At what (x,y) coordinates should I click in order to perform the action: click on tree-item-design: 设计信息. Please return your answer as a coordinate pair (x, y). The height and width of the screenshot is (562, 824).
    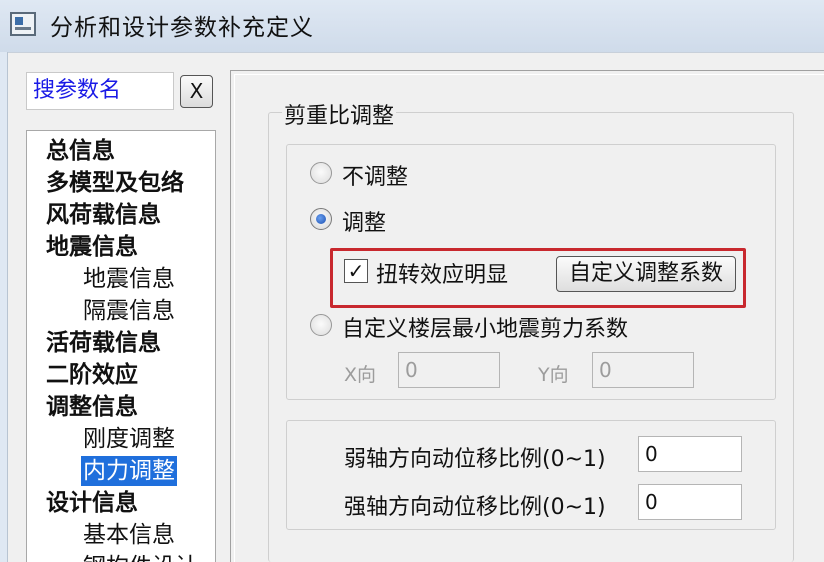
    Looking at the image, I should click on (92, 503).